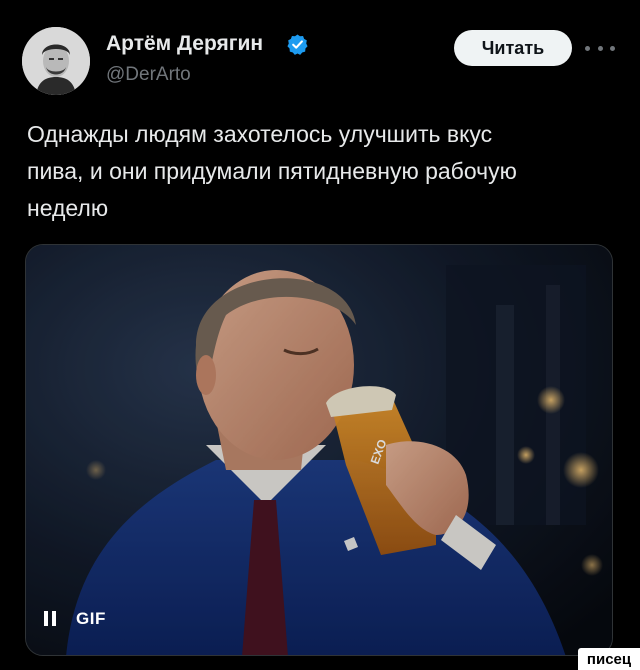 The image size is (640, 670). I want to click on avatar-portrait, so click(56, 61).